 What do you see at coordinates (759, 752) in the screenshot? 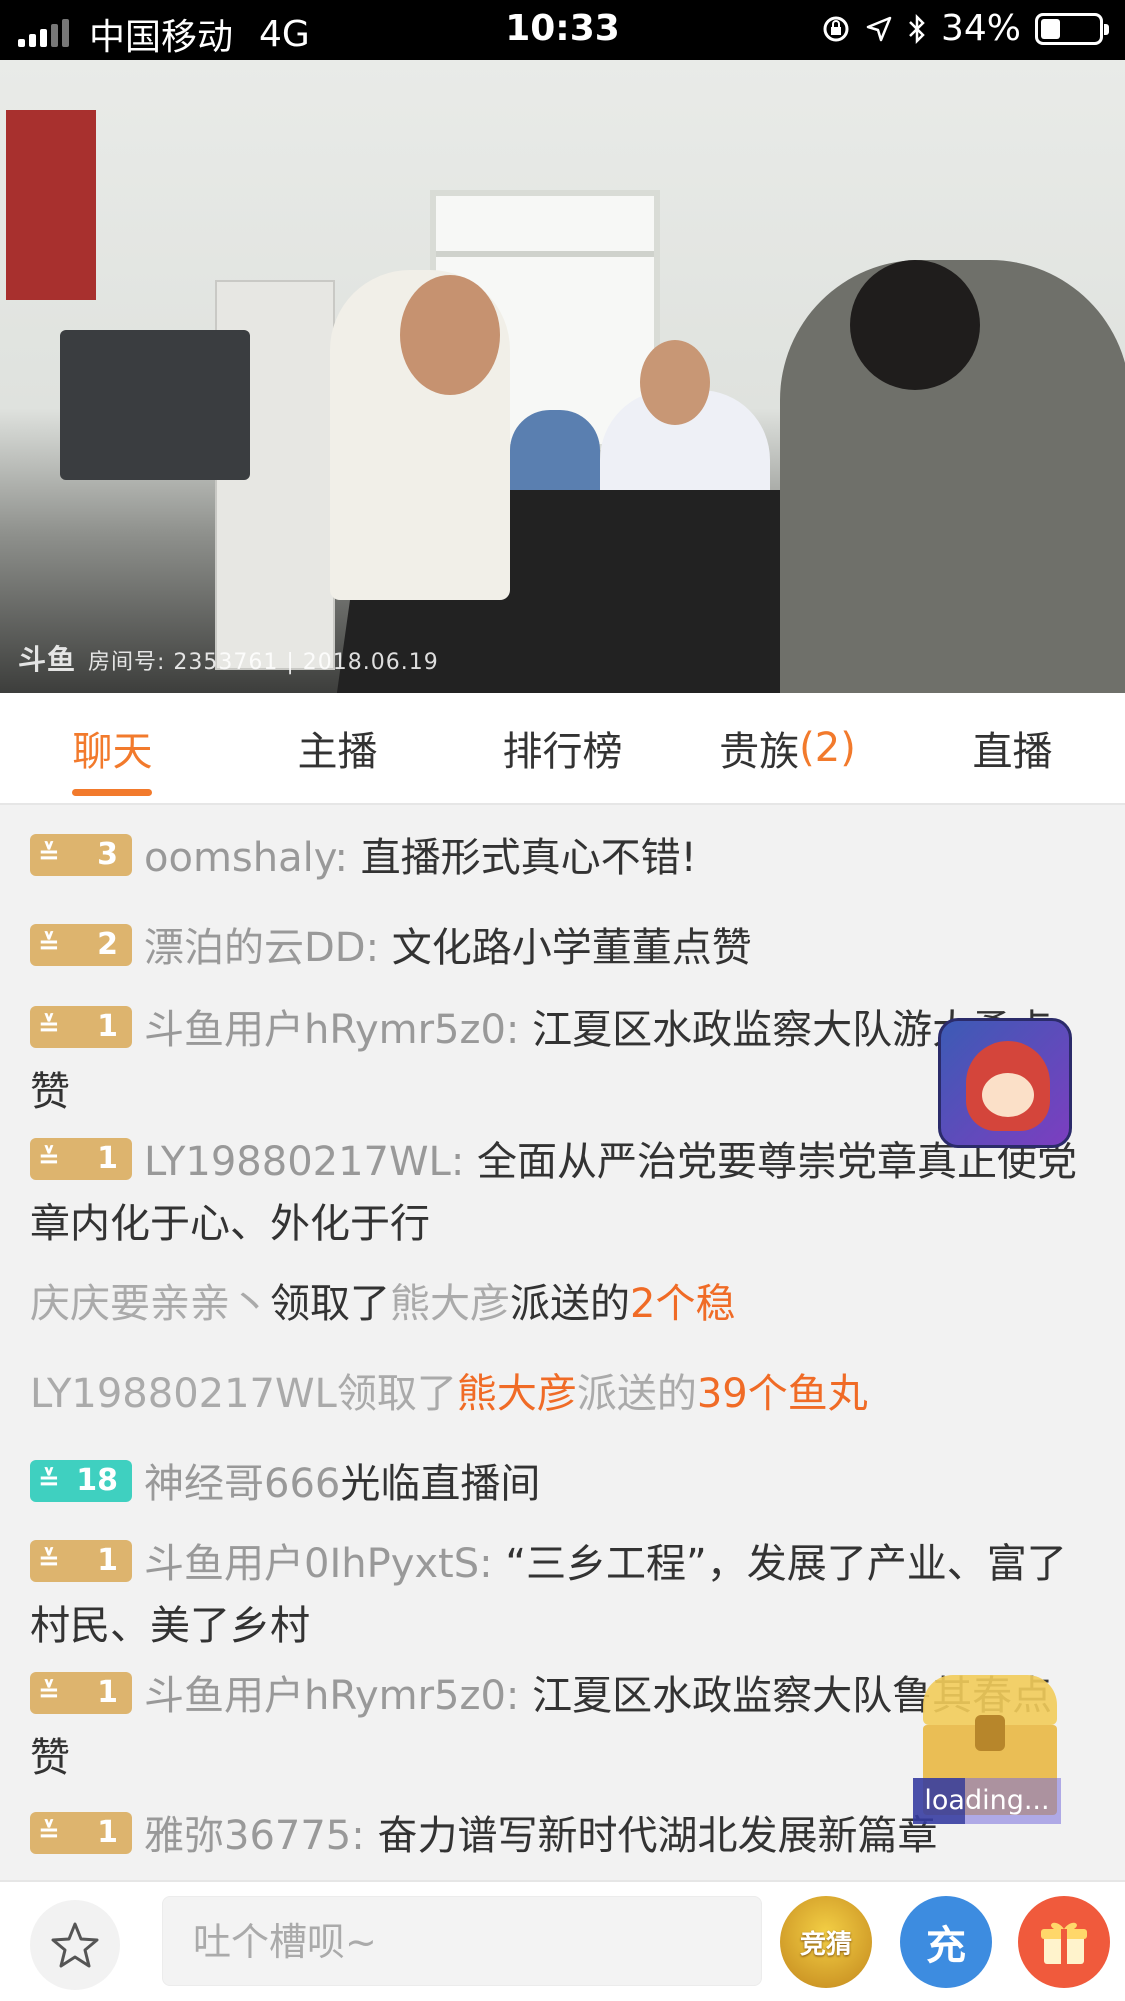
I see `tab-label: 贵族` at bounding box center [759, 752].